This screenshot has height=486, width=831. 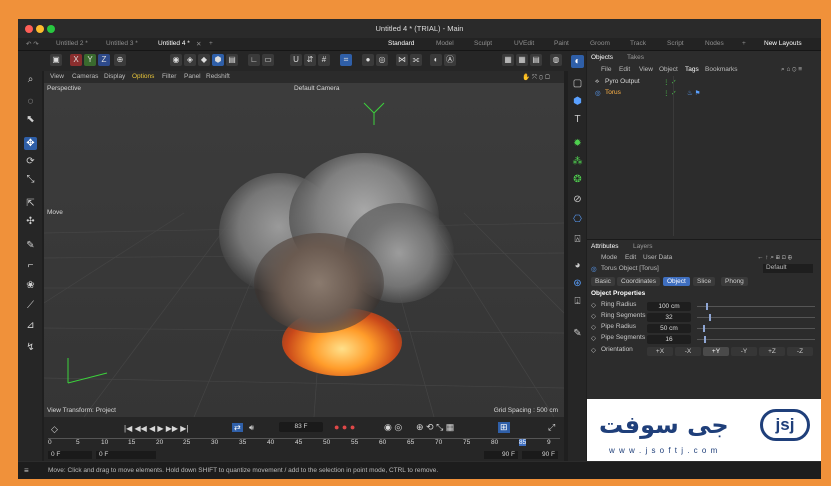 What do you see at coordinates (577, 239) in the screenshot?
I see `light-icon: ⍓` at bounding box center [577, 239].